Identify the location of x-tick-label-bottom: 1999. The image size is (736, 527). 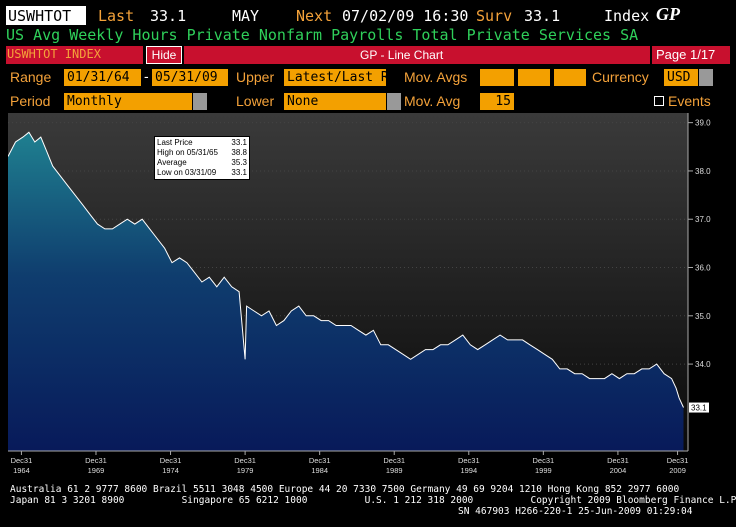
(543, 470).